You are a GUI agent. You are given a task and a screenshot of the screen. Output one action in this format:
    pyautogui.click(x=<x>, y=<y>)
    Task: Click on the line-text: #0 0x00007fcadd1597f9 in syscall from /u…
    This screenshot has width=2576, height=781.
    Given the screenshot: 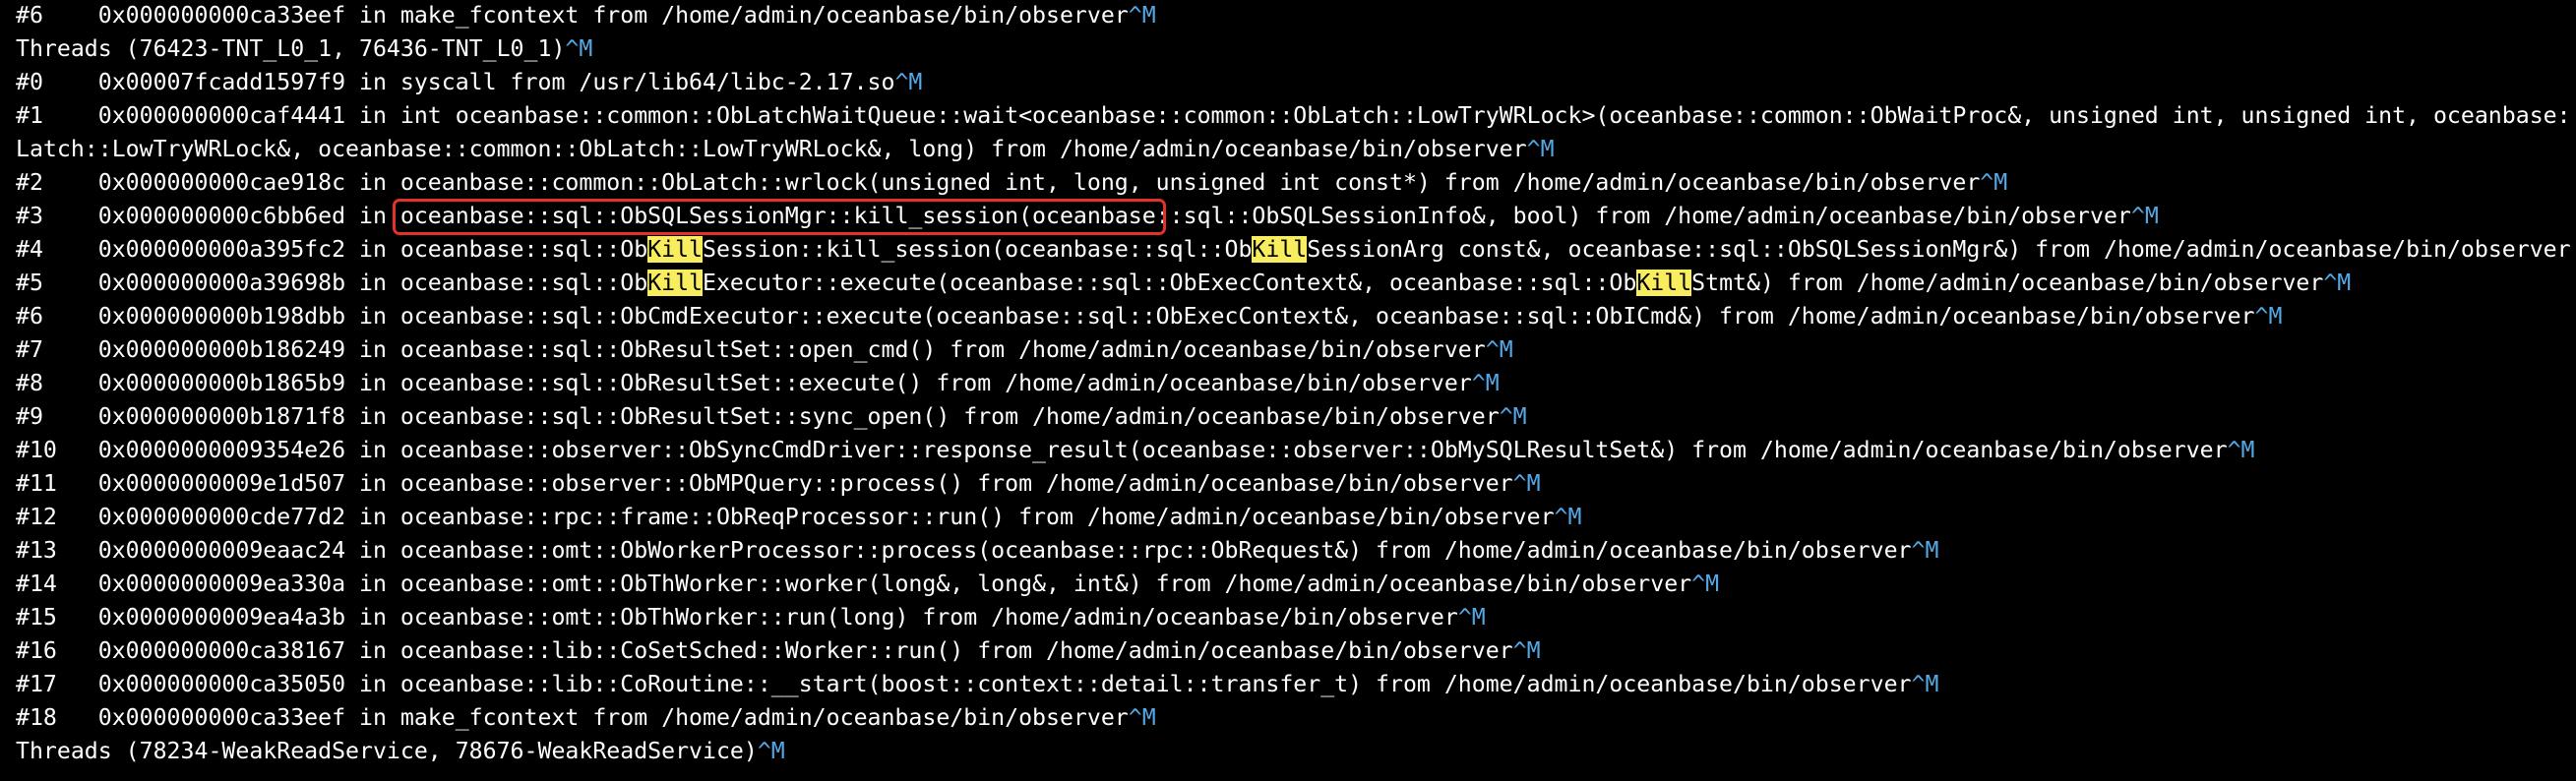 What is the action you would take?
    pyautogui.click(x=455, y=82)
    